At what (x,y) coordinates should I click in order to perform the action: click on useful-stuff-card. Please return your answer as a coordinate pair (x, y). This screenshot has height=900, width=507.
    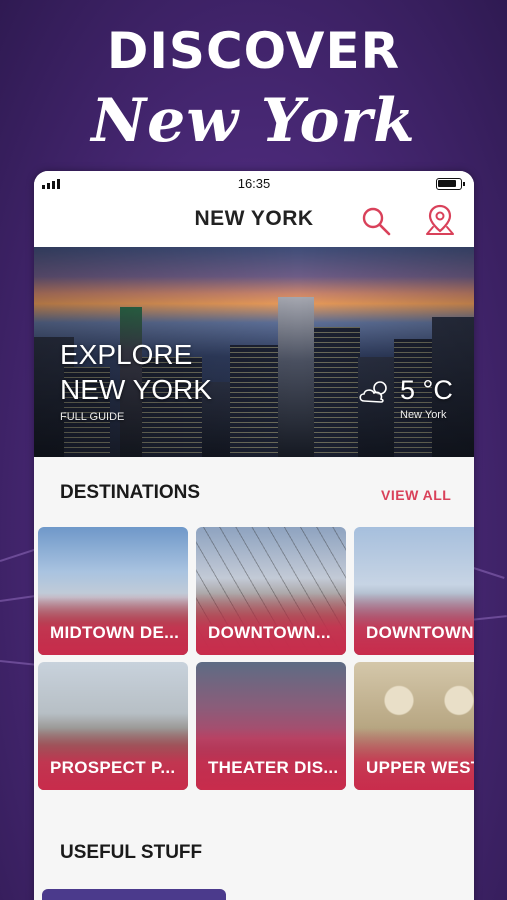
    Looking at the image, I should click on (134, 894).